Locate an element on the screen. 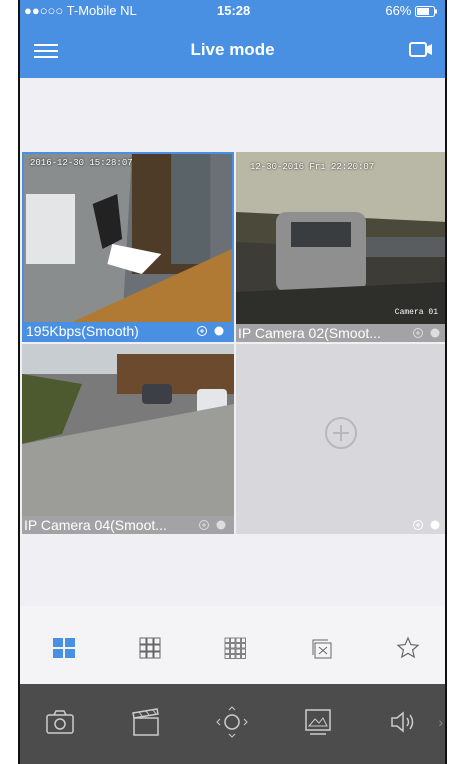 This screenshot has height=764, width=451. bottom-toolbar: › is located at coordinates (232, 724).